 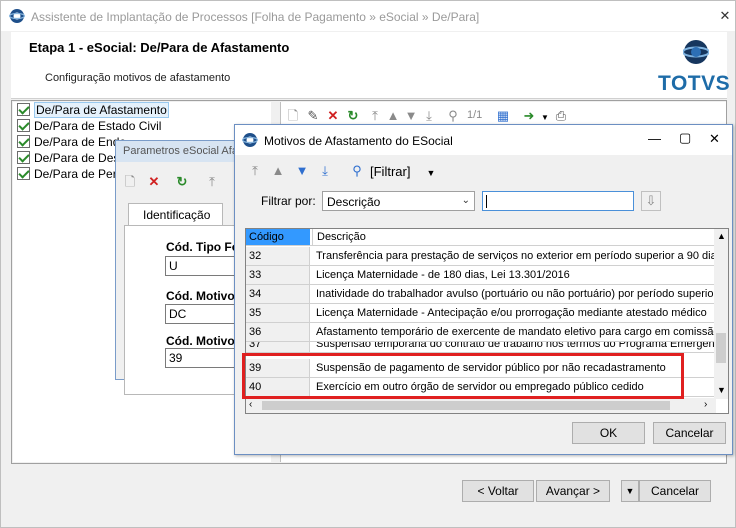 I want to click on tree-item-estado-civil: De/Para de Estado Civil, so click(x=89, y=127).